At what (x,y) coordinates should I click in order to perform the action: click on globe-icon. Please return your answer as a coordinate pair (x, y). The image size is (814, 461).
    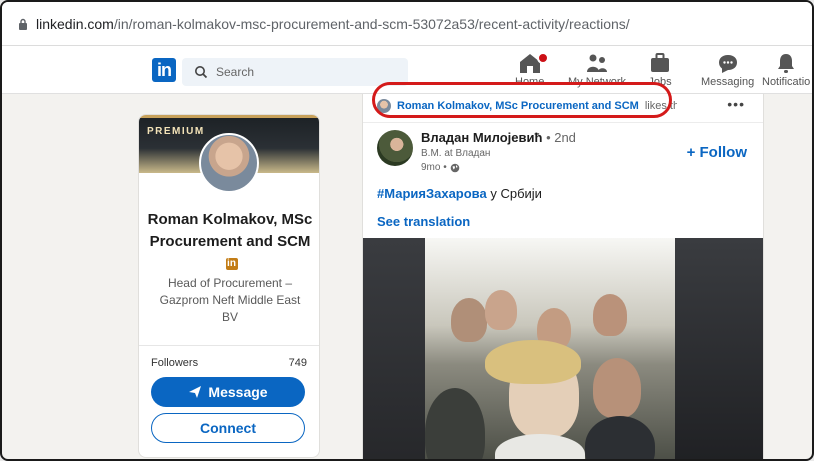
    Looking at the image, I should click on (455, 167).